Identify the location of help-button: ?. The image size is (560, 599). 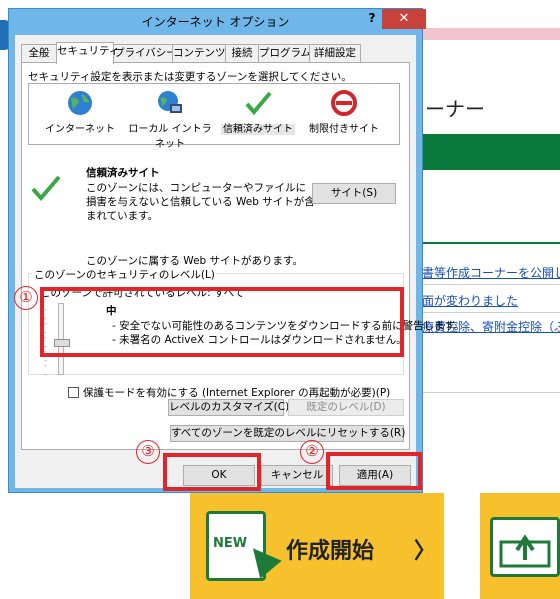
(372, 20).